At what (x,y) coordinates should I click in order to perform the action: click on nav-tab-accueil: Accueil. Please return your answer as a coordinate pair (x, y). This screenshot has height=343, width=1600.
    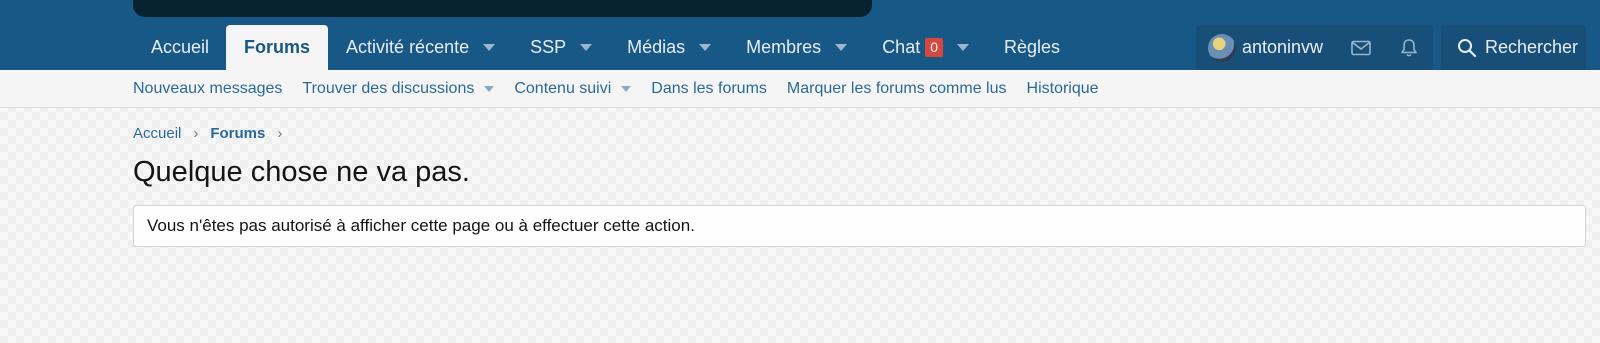
    Looking at the image, I should click on (179, 47).